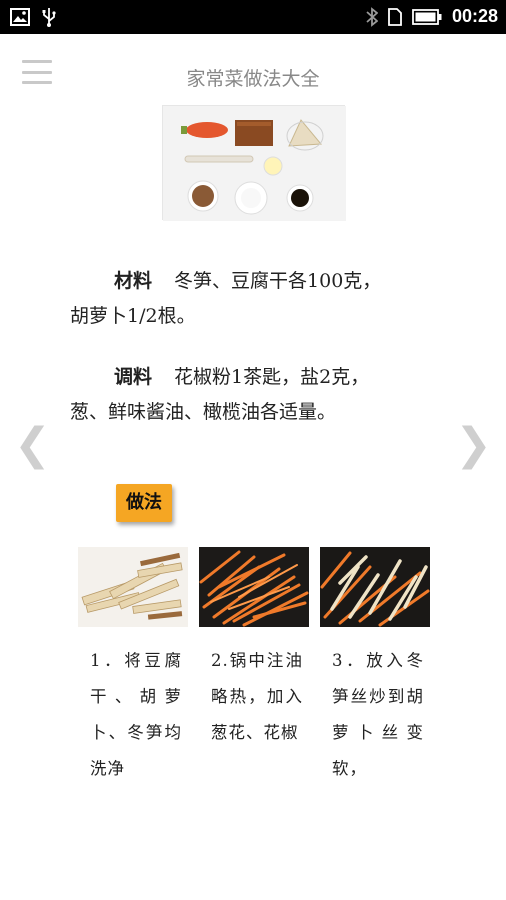 Image resolution: width=506 pixels, height=900 pixels. I want to click on ingredients-photo, so click(254, 163).